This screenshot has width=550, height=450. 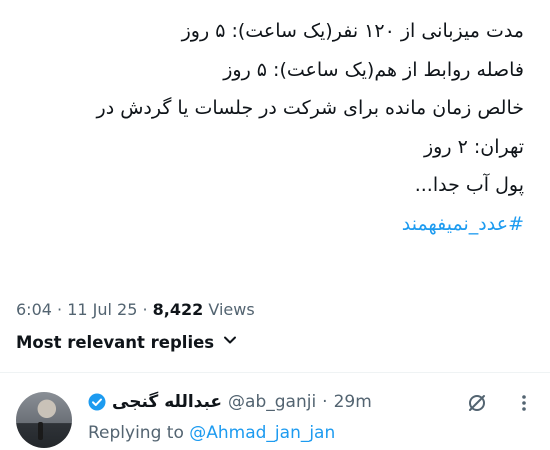 I want to click on grok-icon, so click(x=477, y=403).